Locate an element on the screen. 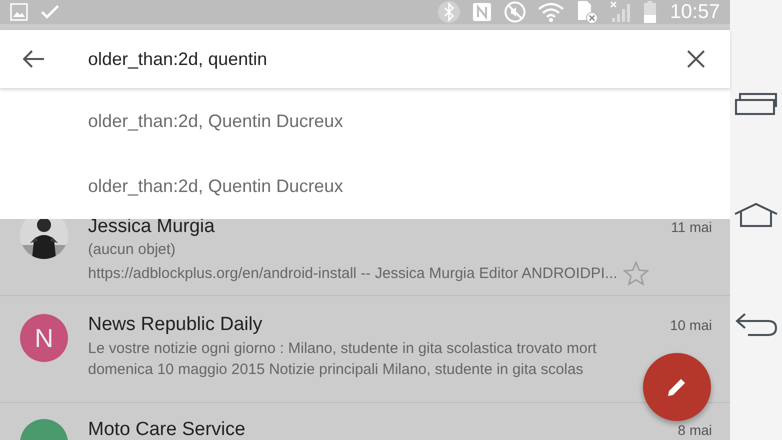  message-preview: Le vostre notizie ogni giorno : Milano, studente in gita scolastica trovato mort is located at coordinates (343, 348).